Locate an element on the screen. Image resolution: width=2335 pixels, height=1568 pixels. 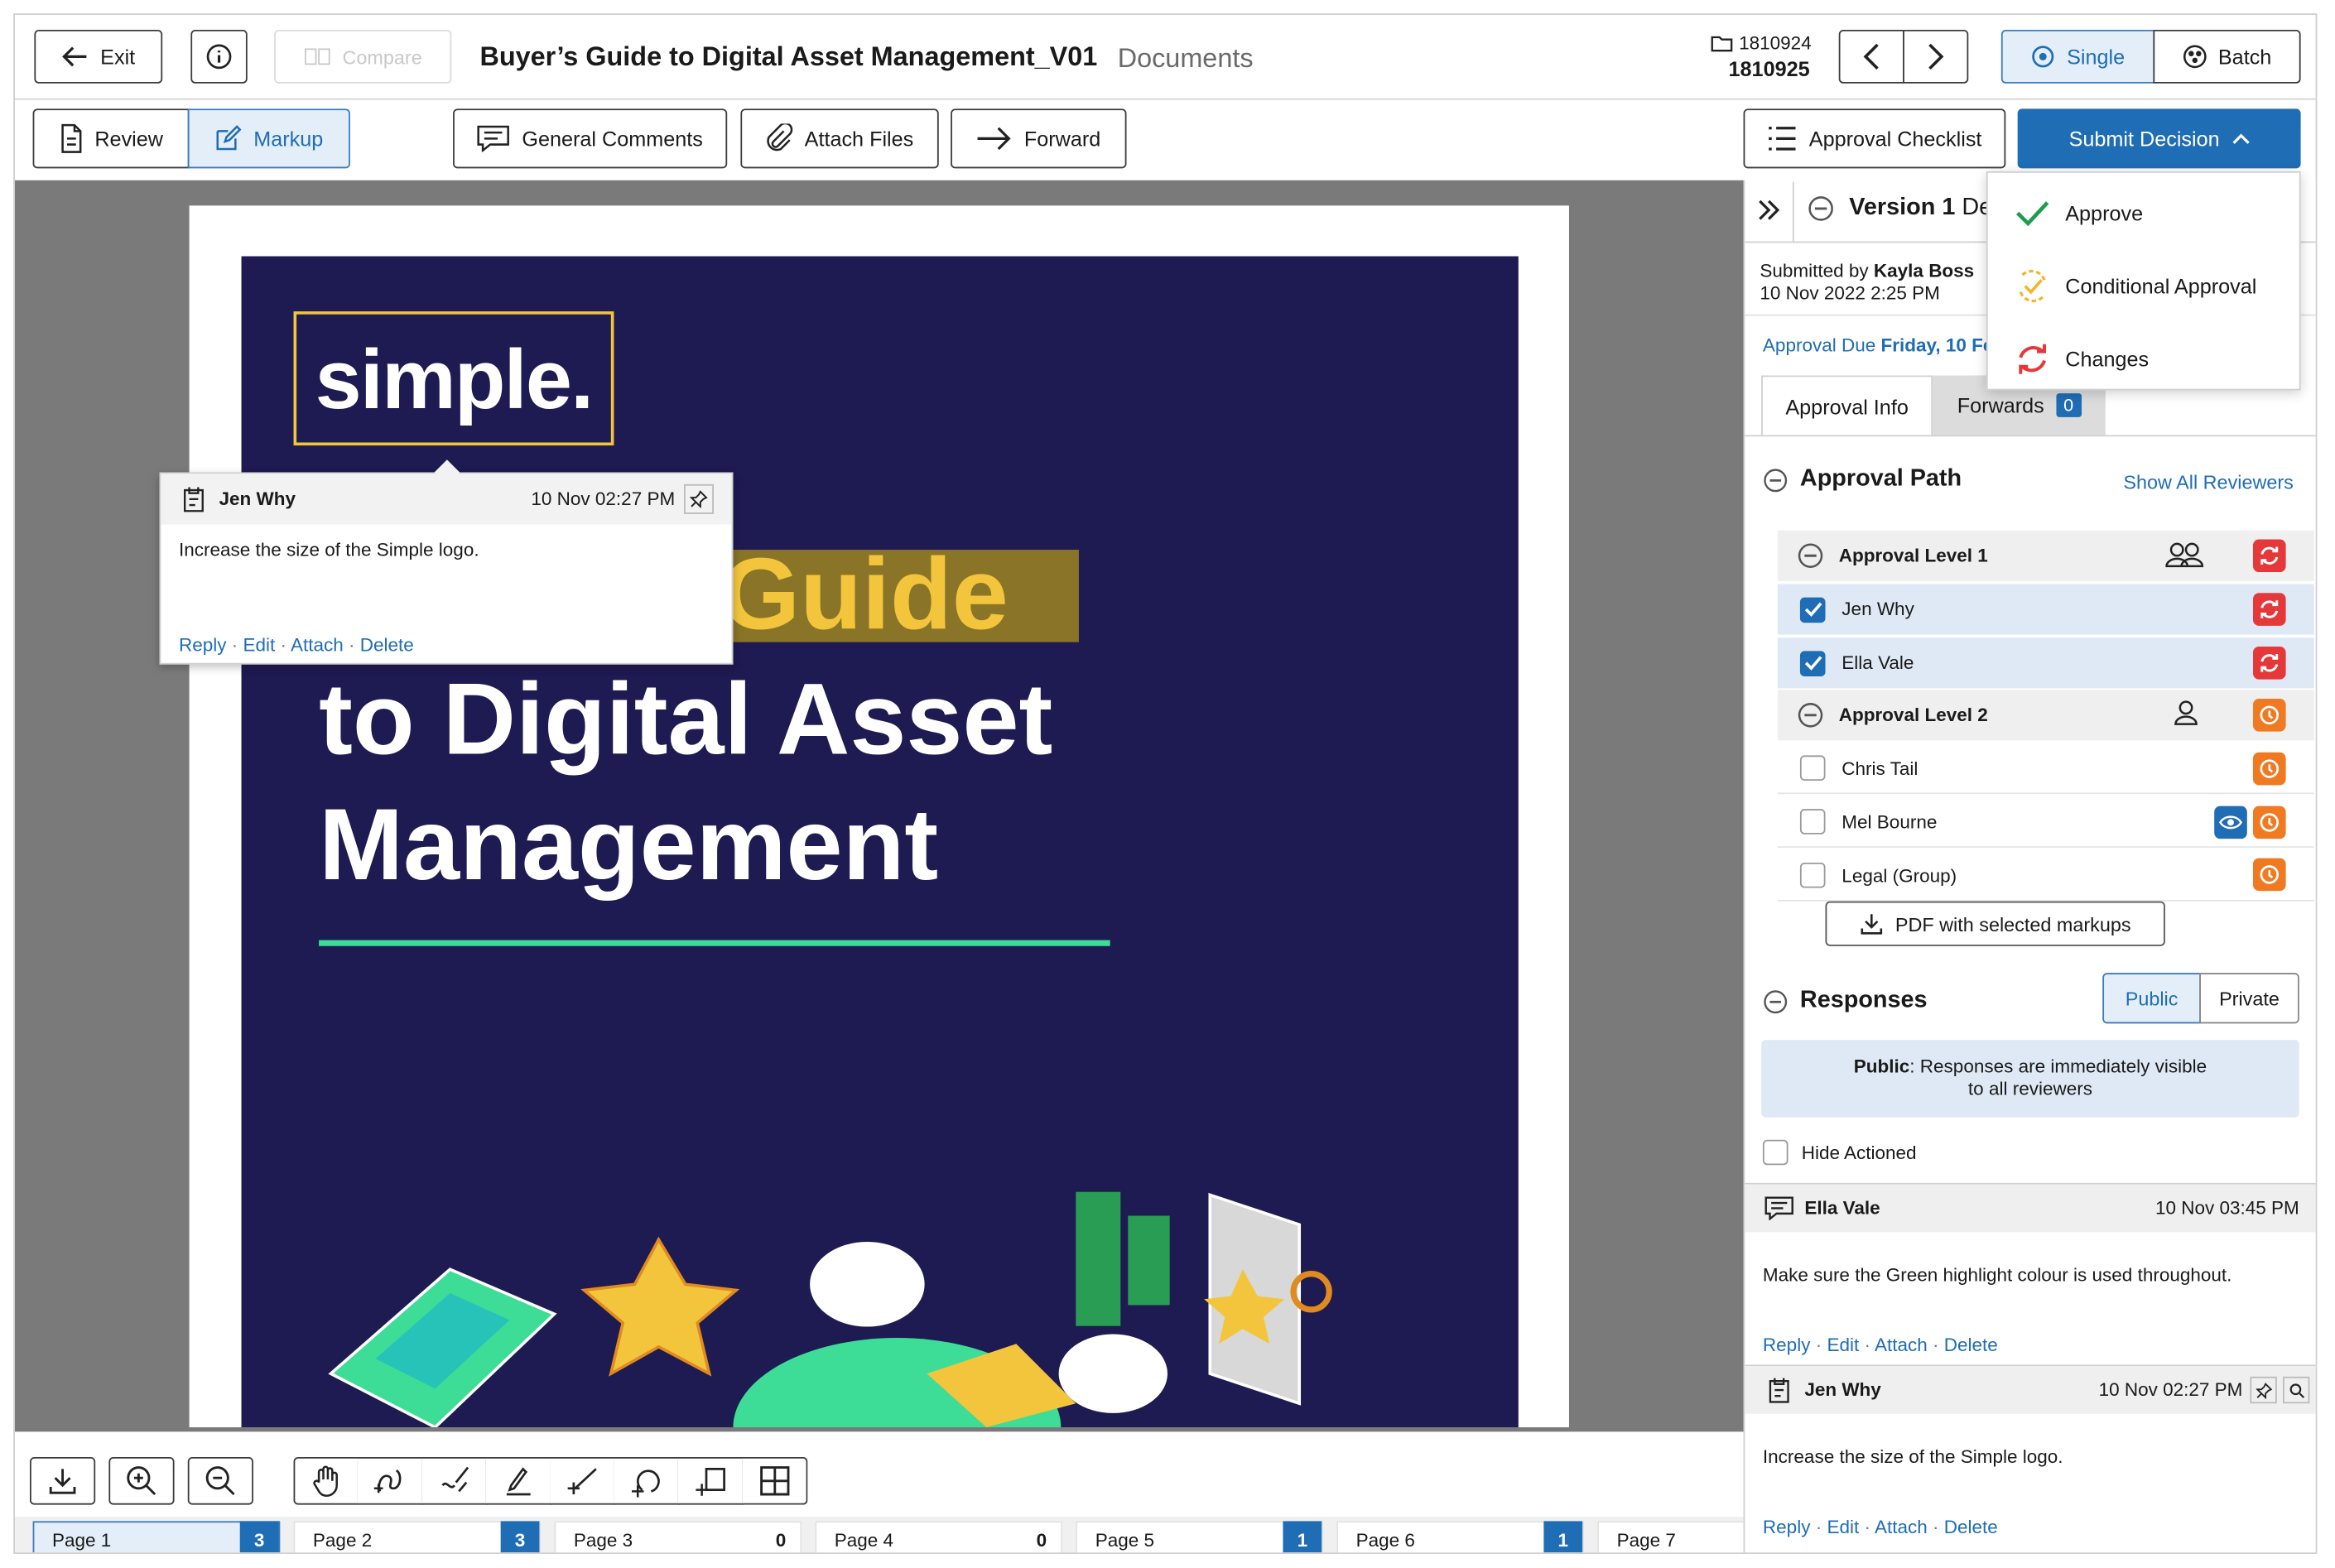
conditional-check-icon is located at coordinates (2032, 285).